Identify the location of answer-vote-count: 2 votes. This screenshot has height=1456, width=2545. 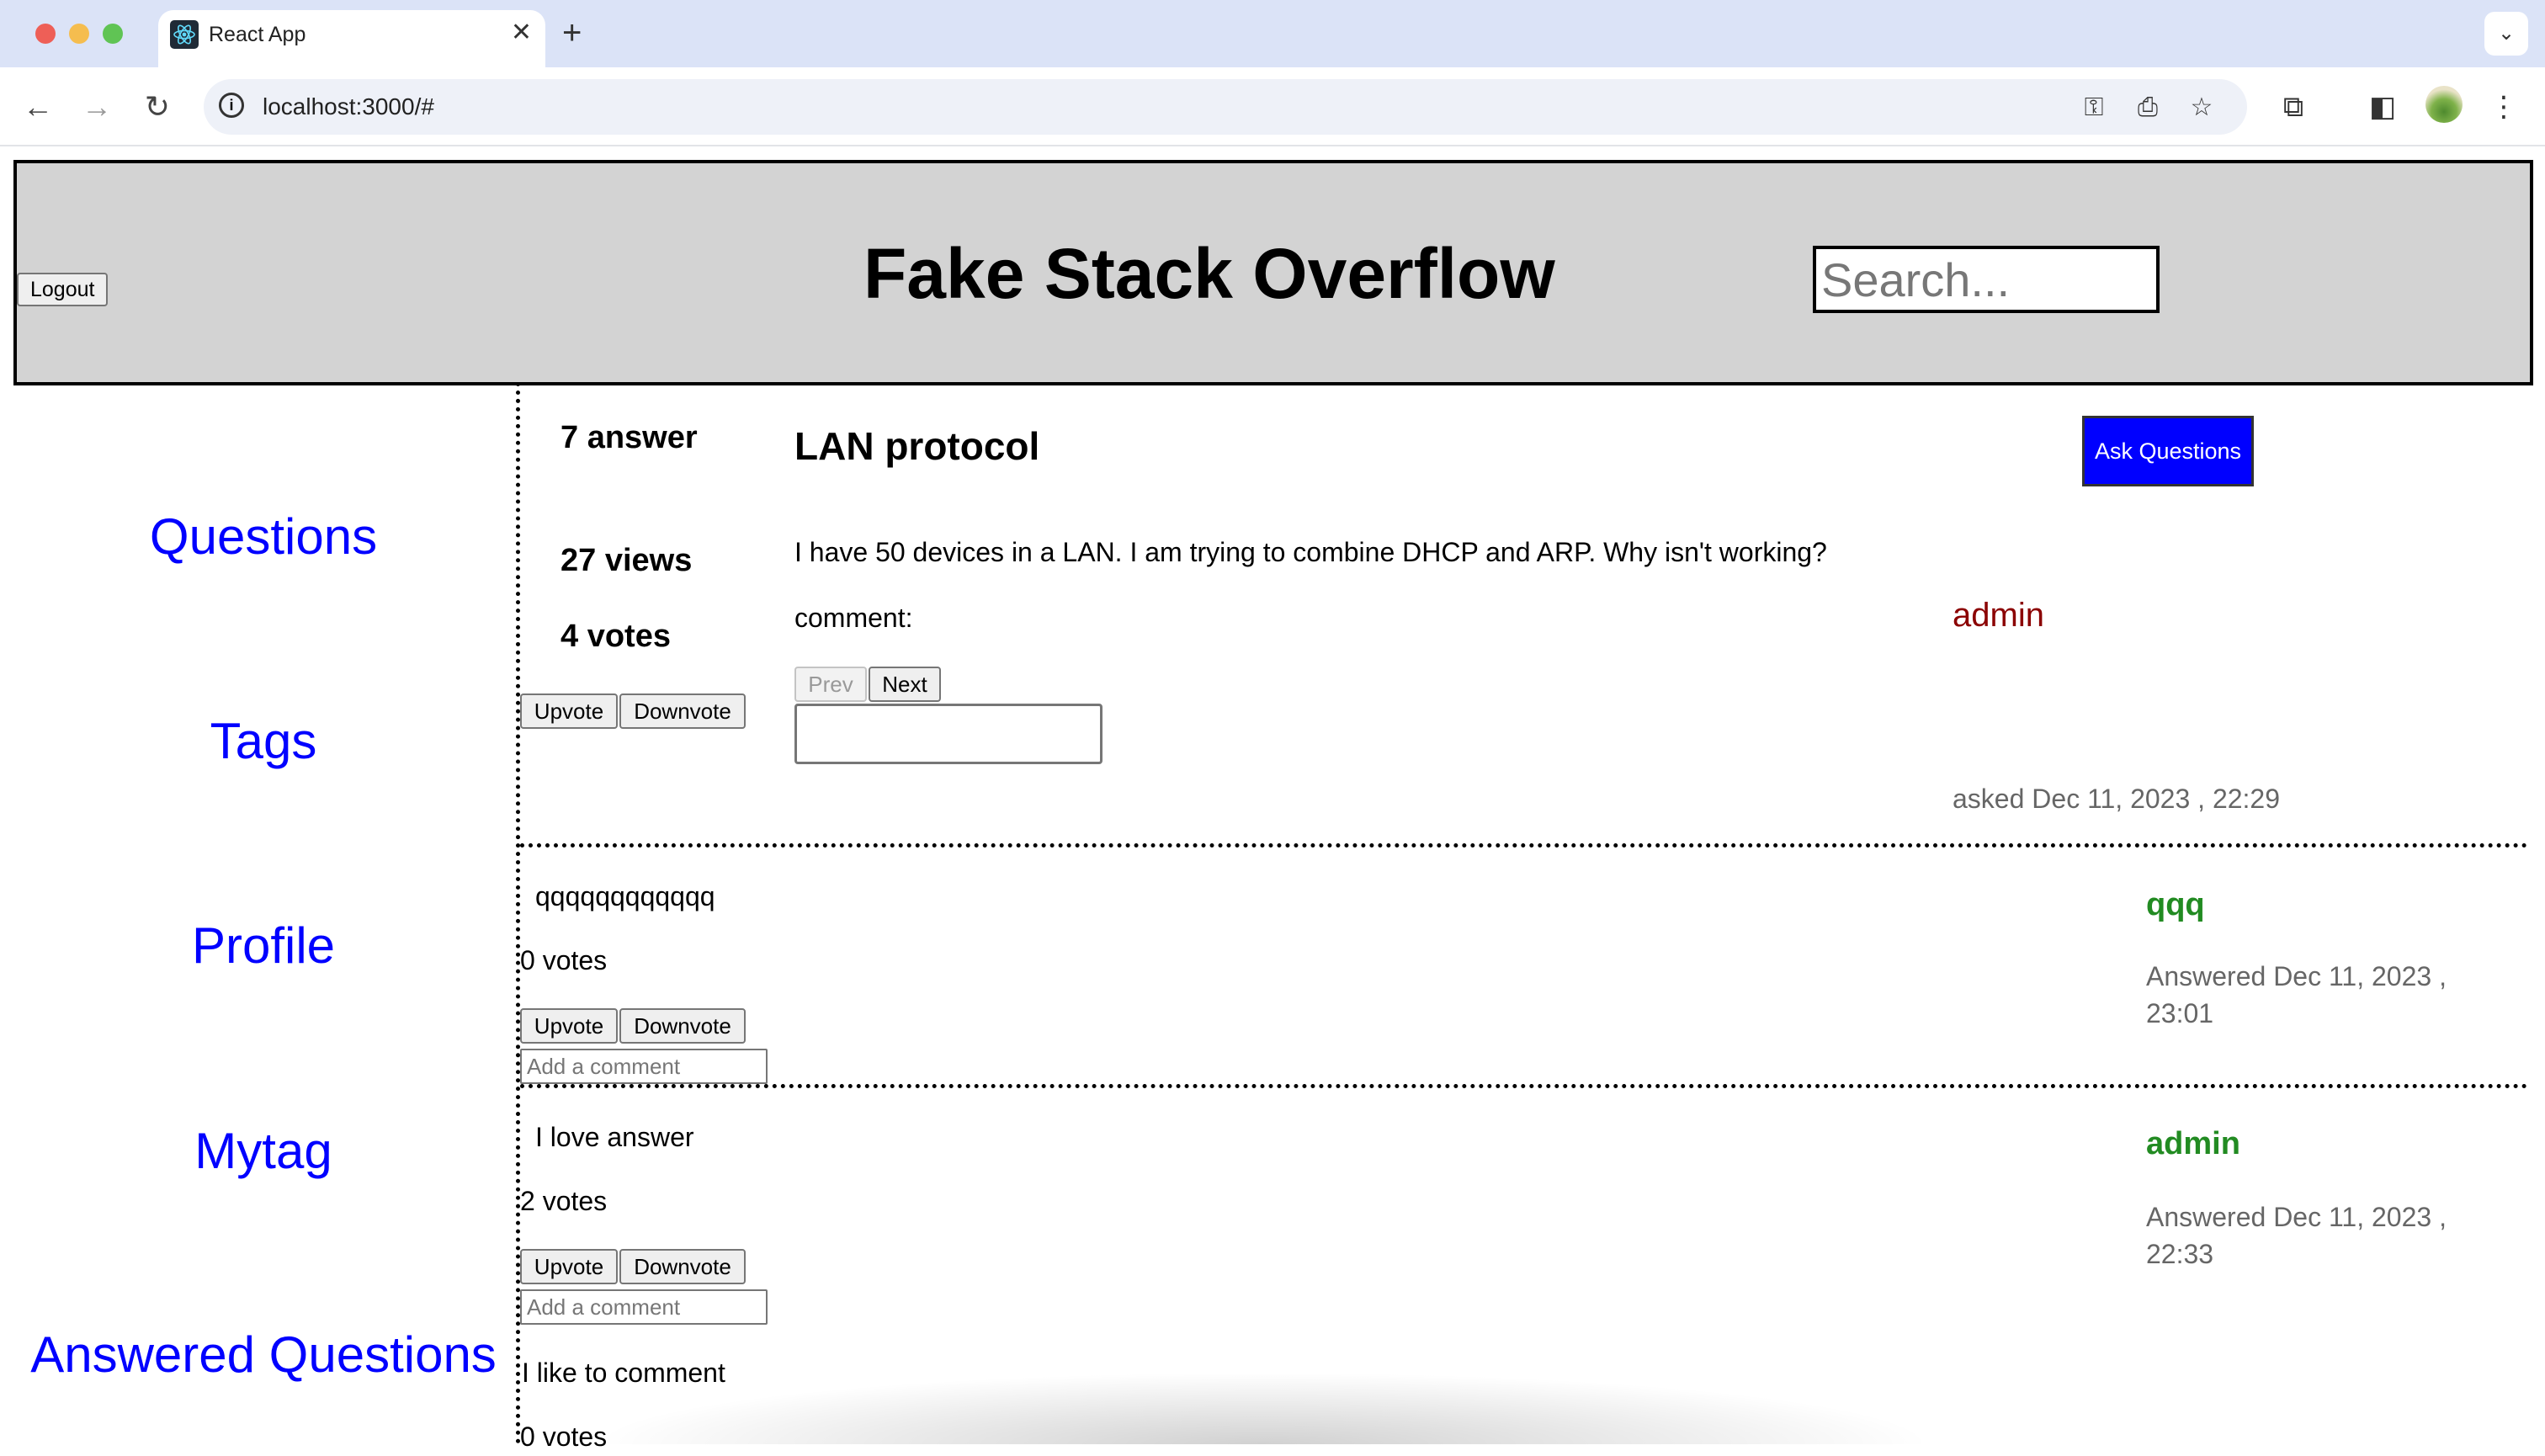
(564, 1201).